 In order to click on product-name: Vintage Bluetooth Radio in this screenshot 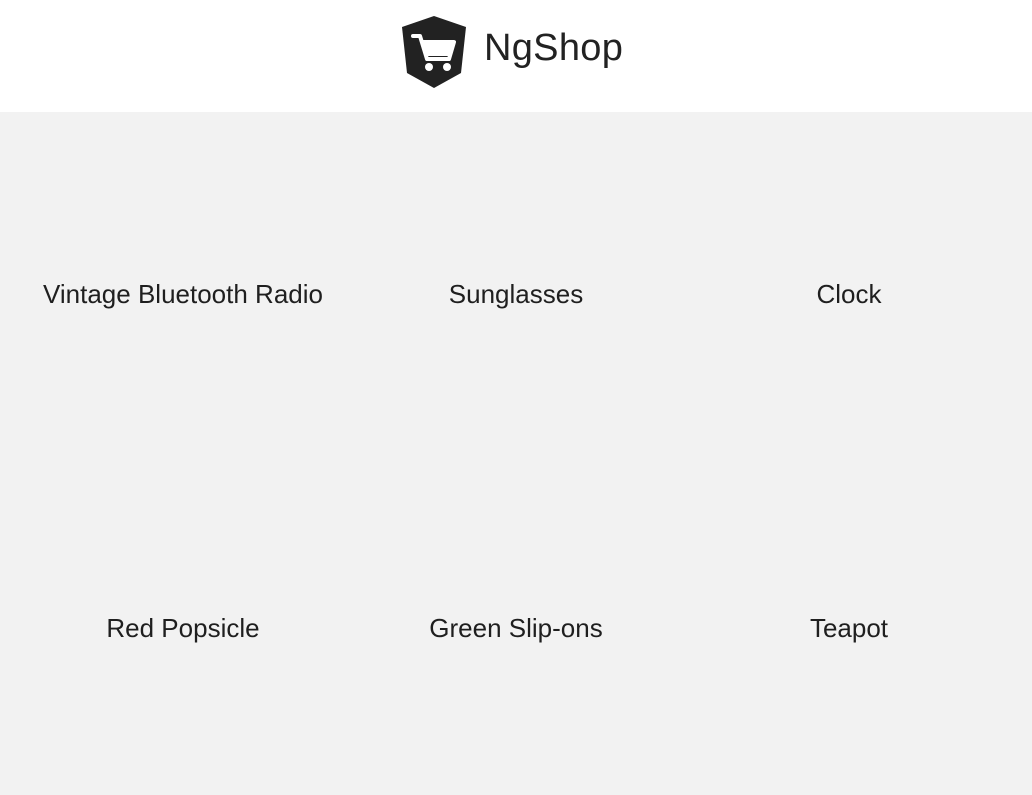, I will do `click(183, 293)`.